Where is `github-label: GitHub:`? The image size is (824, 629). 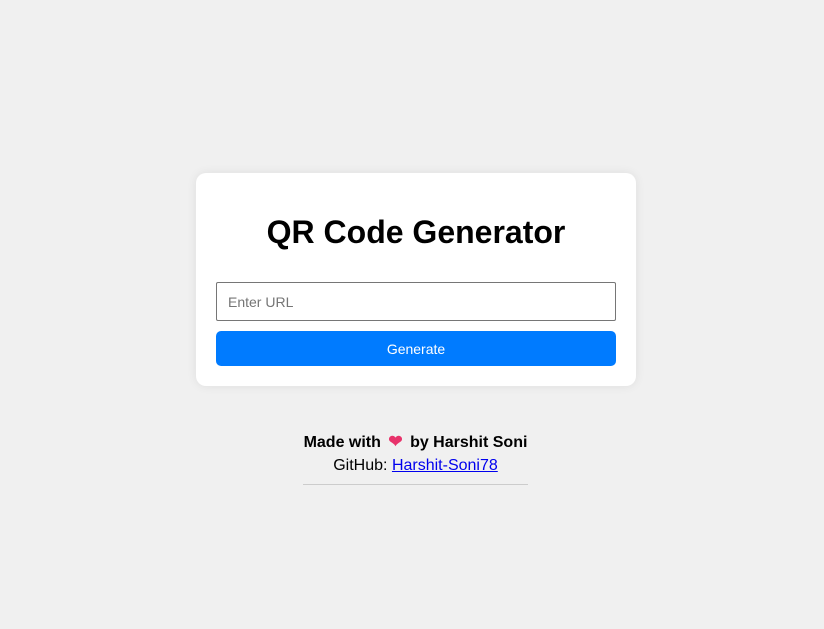
github-label: GitHub: is located at coordinates (360, 465).